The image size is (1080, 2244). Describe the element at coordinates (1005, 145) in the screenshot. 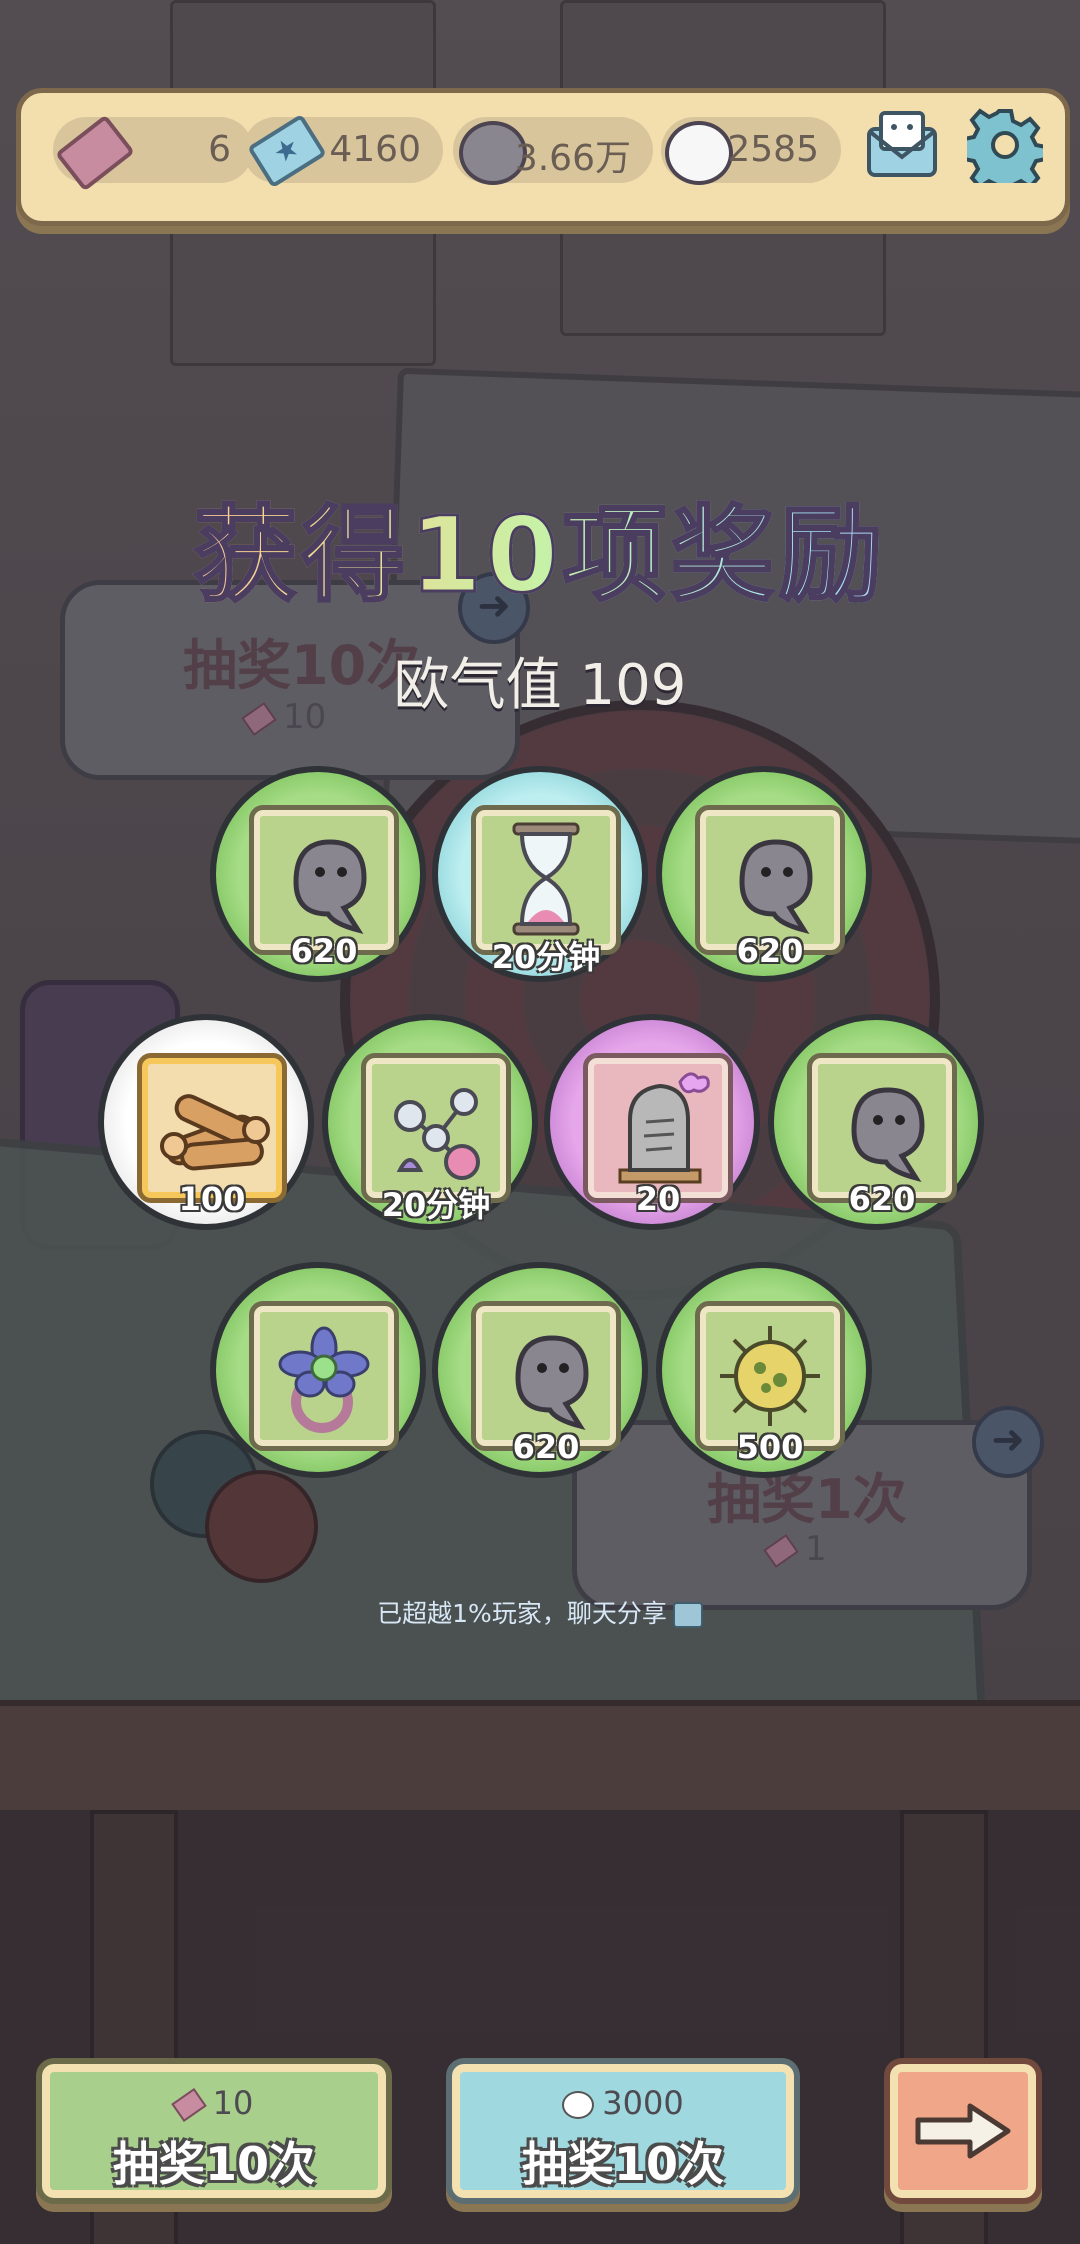

I see `gear-icon` at that location.